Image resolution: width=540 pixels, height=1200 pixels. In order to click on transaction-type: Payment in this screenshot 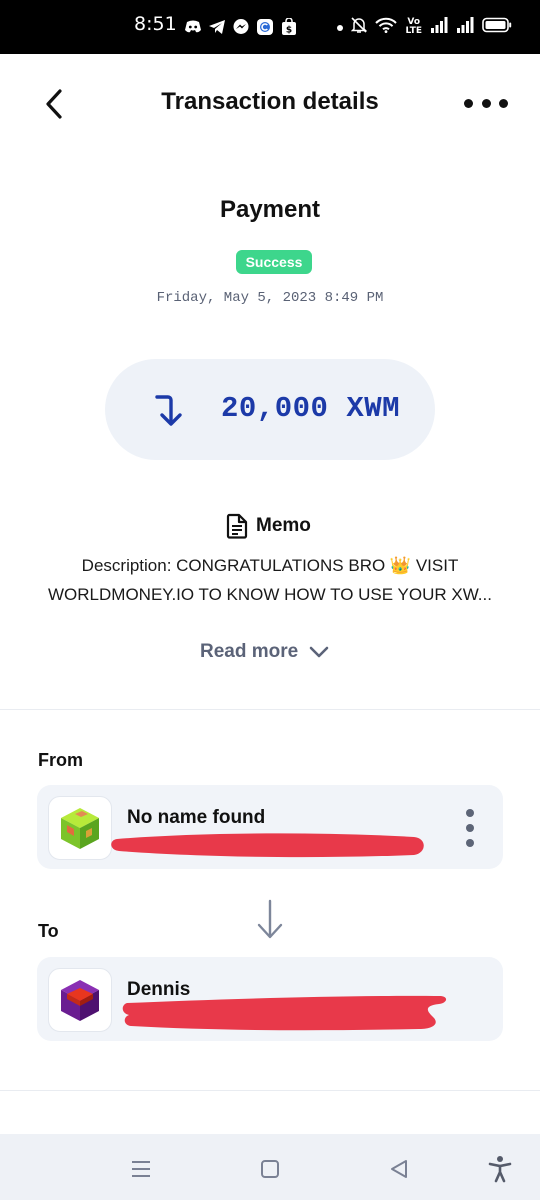, I will do `click(270, 209)`.